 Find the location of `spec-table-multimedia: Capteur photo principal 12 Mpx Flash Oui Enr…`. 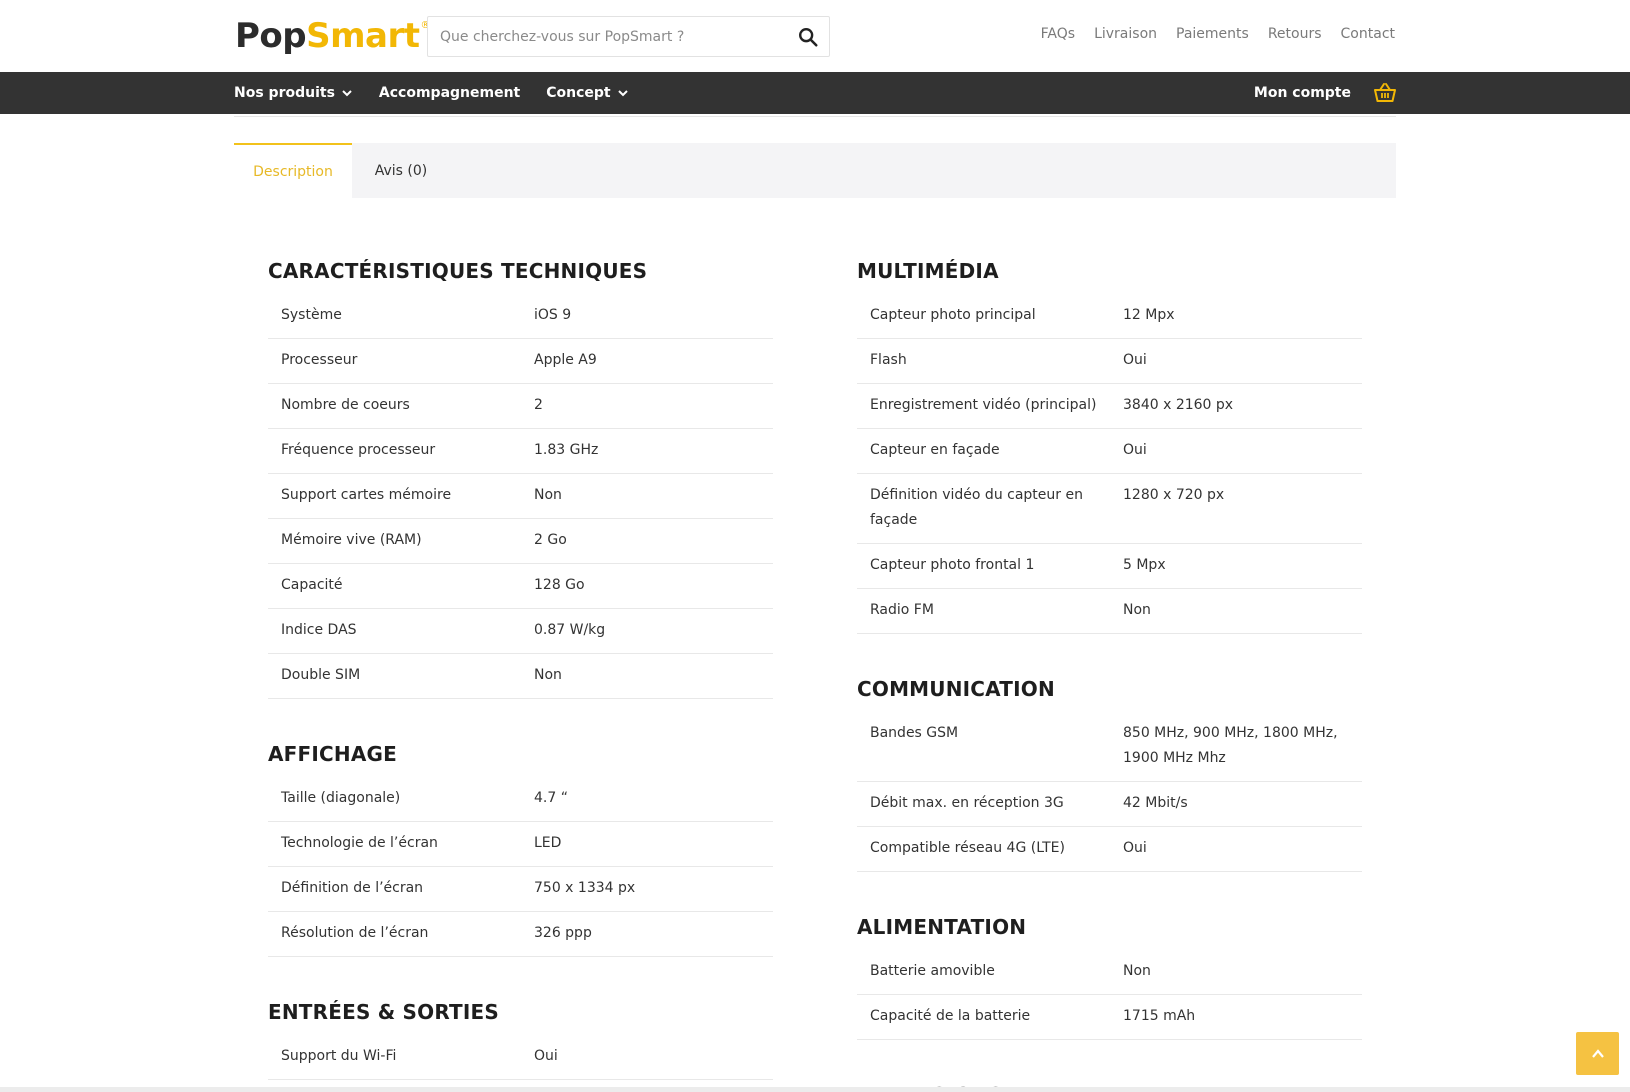

spec-table-multimedia: Capteur photo principal 12 Mpx Flash Oui Enr… is located at coordinates (1109, 464).